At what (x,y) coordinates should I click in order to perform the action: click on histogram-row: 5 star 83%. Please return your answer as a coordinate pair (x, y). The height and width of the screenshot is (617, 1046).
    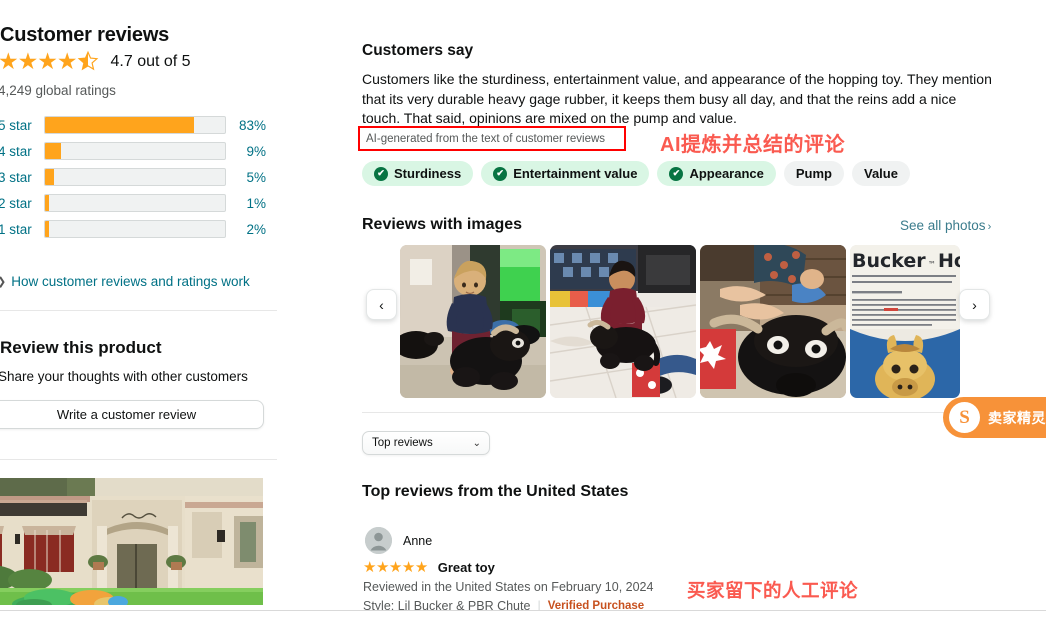
    Looking at the image, I should click on (133, 125).